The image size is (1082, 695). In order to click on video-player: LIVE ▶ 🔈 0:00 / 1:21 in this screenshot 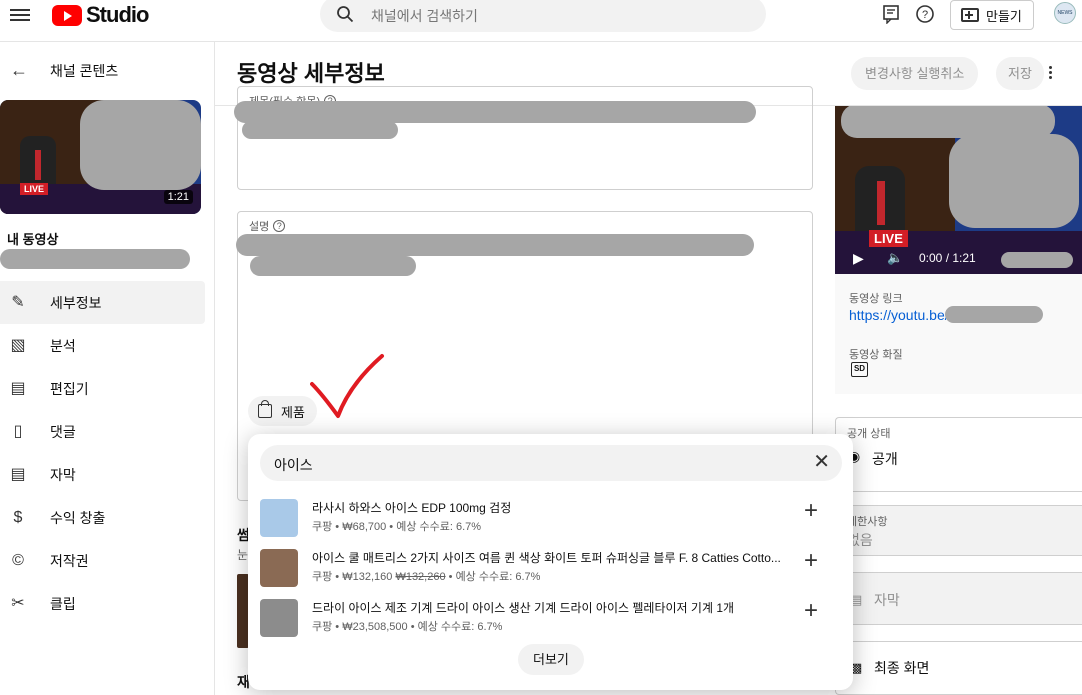, I will do `click(958, 190)`.